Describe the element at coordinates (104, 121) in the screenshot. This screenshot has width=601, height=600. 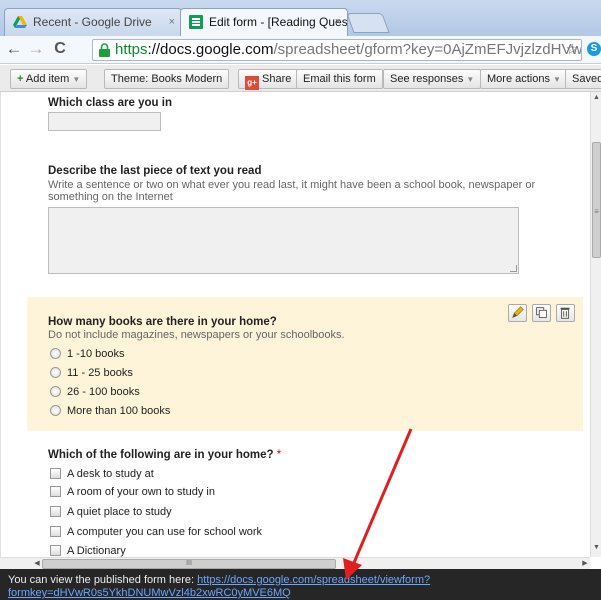
I see `class-text-input` at that location.